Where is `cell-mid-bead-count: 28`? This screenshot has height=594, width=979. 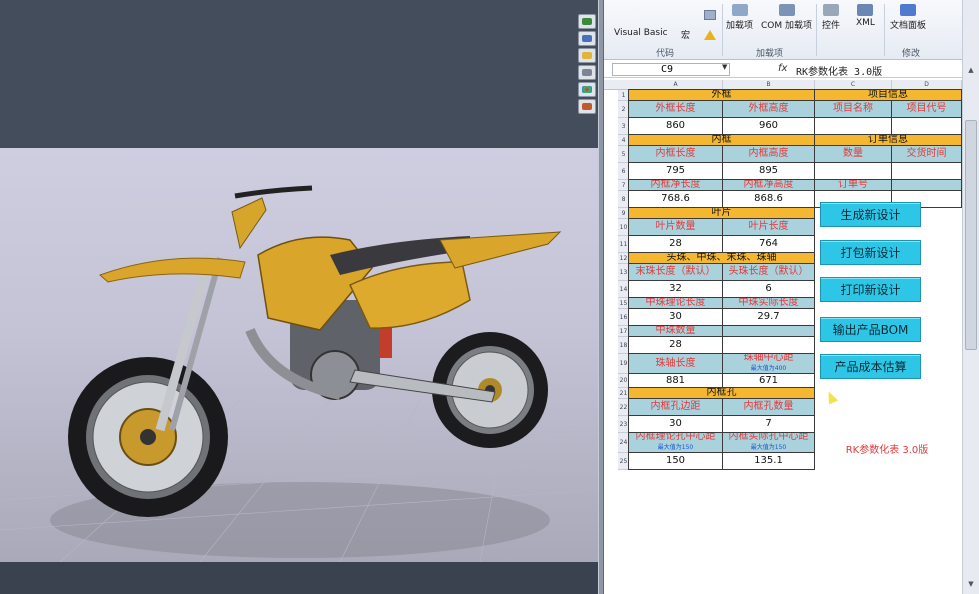 cell-mid-bead-count: 28 is located at coordinates (675, 345).